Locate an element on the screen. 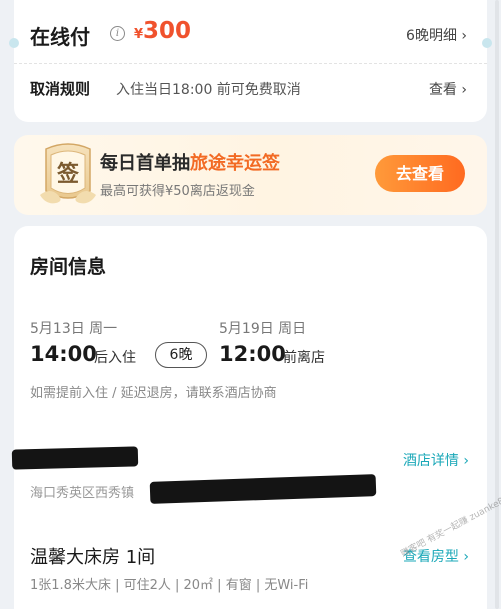  redacted-hotel-name is located at coordinates (75, 458).